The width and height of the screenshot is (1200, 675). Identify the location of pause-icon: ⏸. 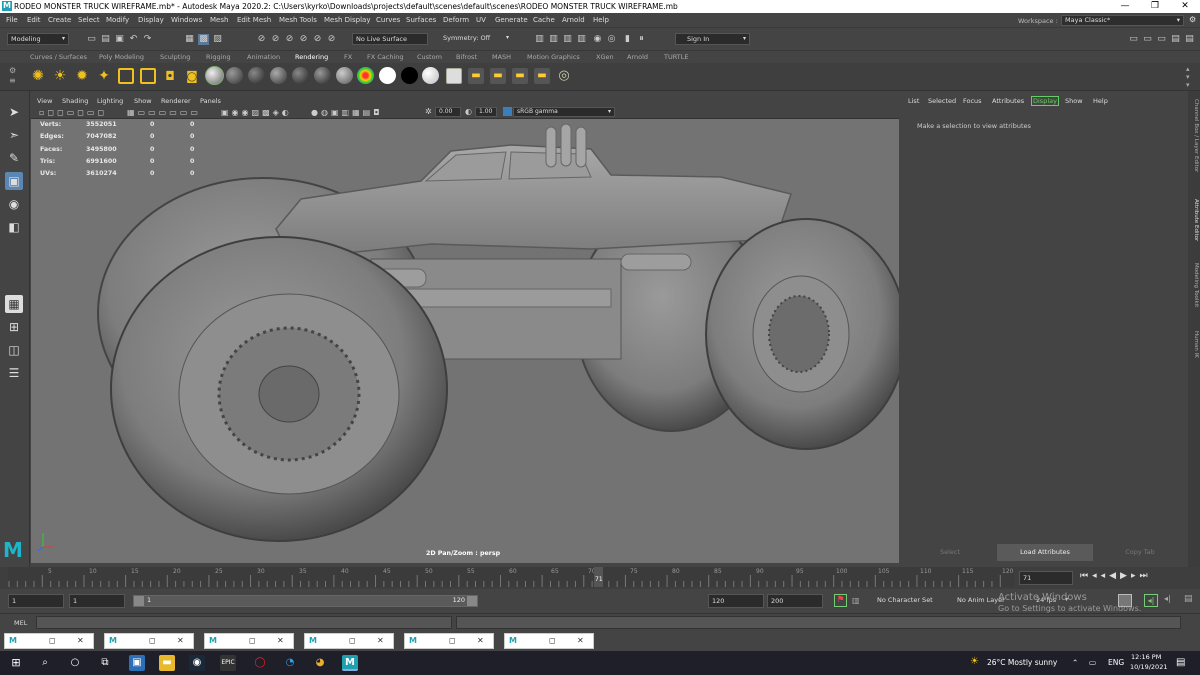
(641, 39).